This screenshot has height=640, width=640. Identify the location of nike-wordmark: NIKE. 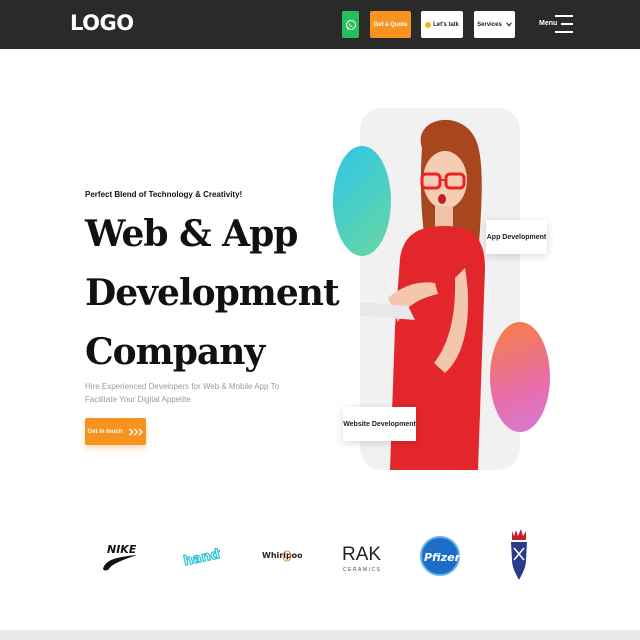
(122, 549).